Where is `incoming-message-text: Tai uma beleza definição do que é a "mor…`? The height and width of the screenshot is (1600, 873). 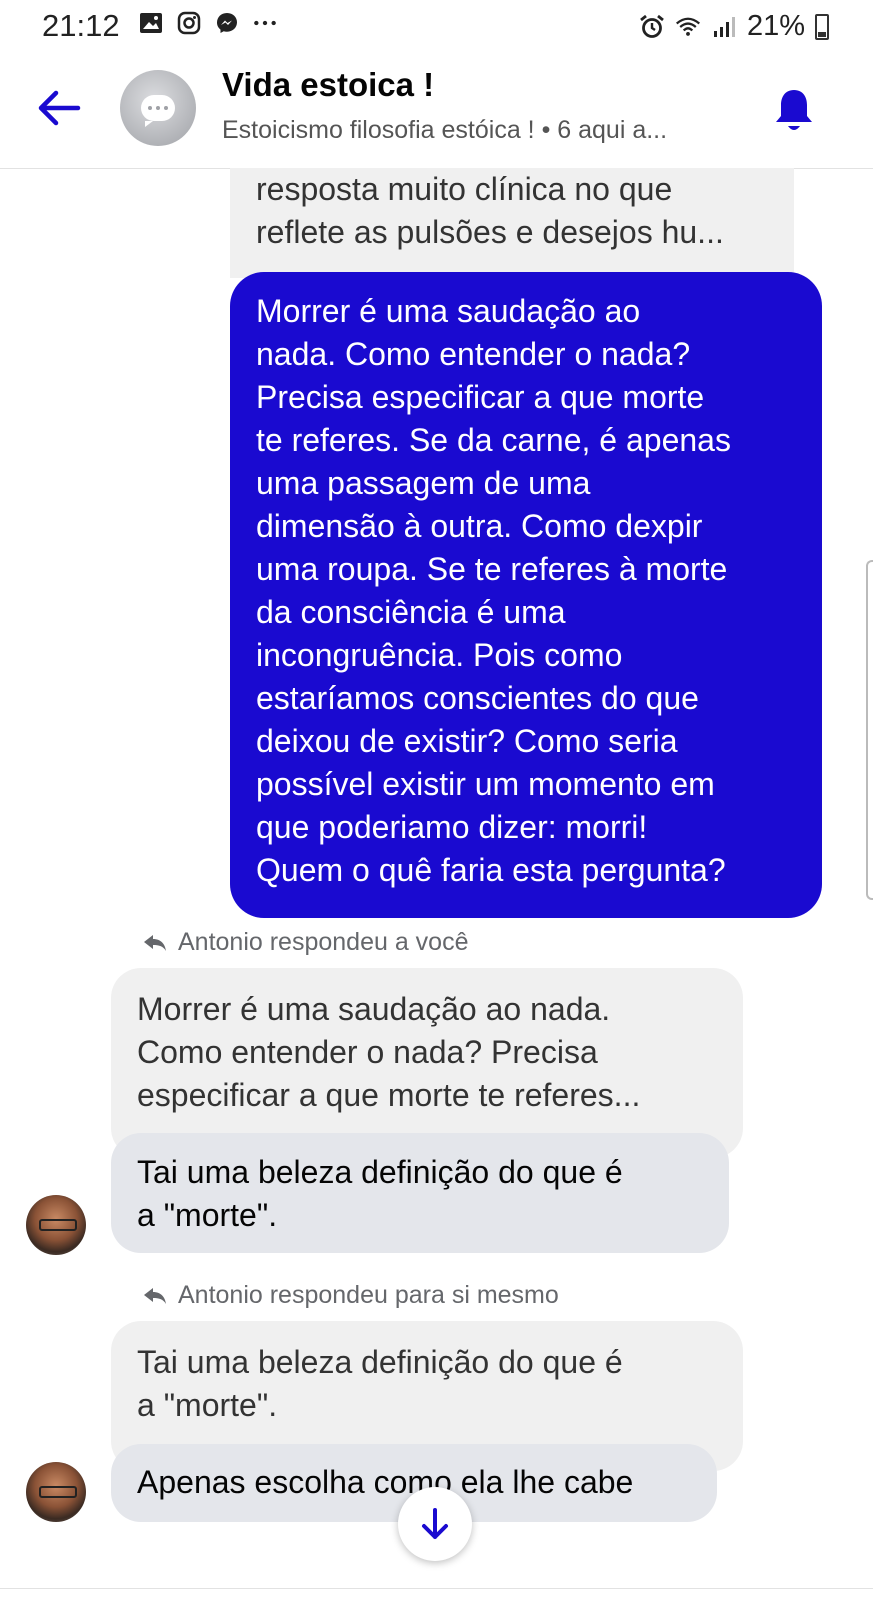
incoming-message-text: Tai uma beleza definição do que é a "mor… is located at coordinates (380, 1193).